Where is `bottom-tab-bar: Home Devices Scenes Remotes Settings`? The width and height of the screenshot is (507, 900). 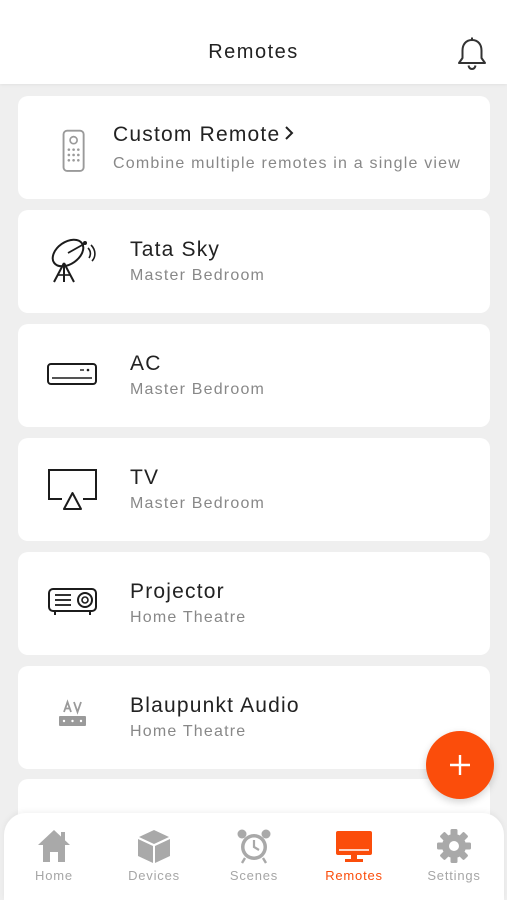
bottom-tab-bar: Home Devices Scenes Remotes Settings is located at coordinates (254, 856).